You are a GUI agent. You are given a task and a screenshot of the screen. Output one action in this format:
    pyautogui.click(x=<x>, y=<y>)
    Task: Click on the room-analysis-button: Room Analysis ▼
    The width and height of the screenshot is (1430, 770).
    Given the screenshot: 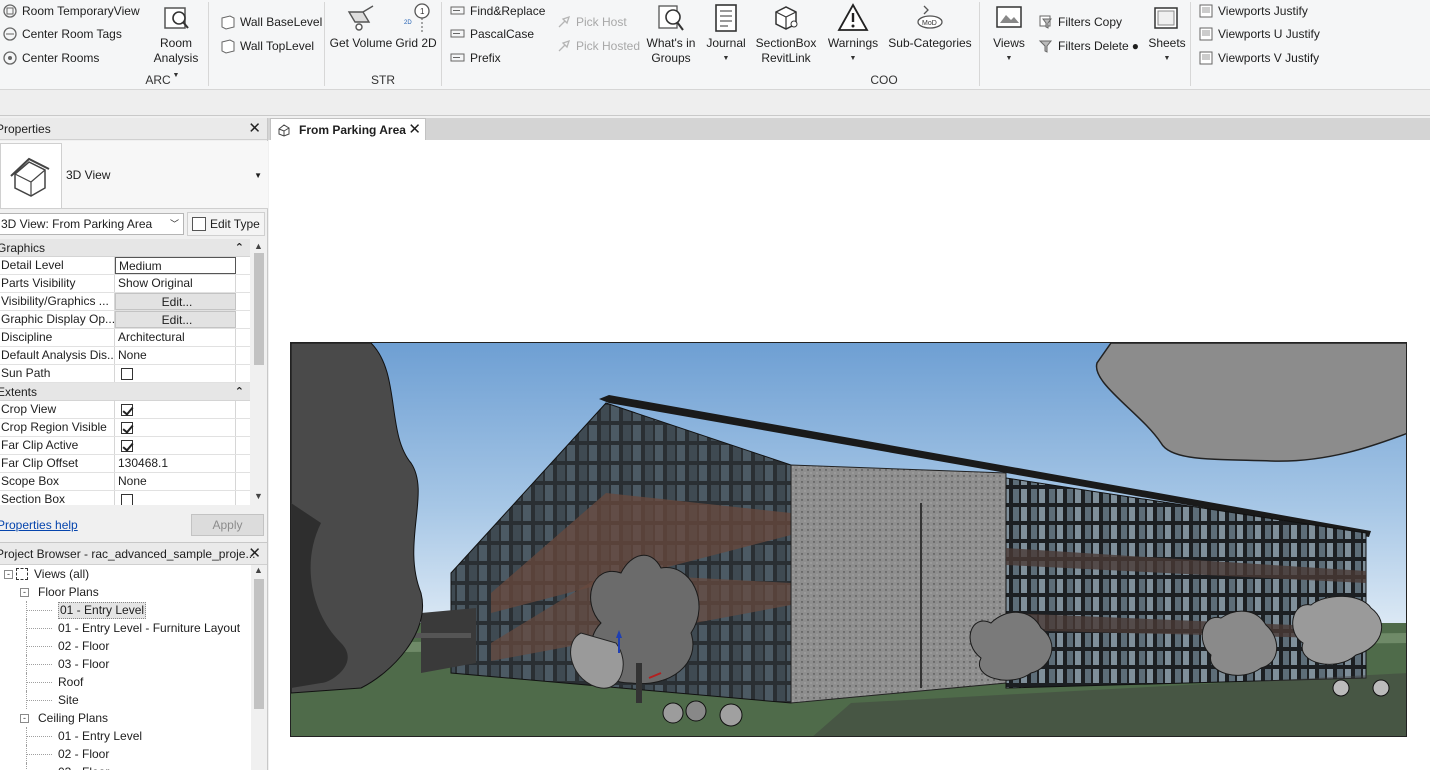 What is the action you would take?
    pyautogui.click(x=176, y=42)
    